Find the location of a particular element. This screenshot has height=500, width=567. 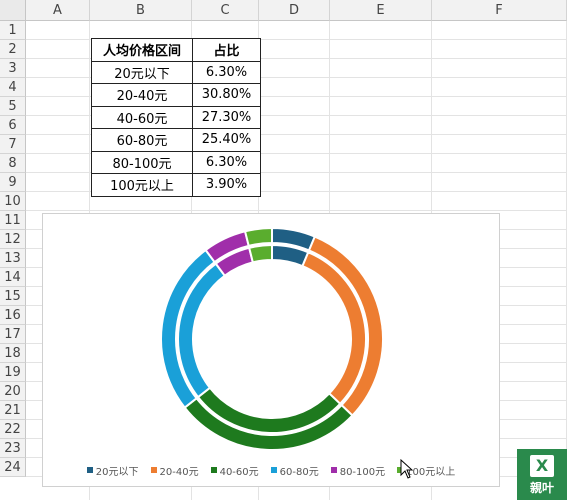

row-header-17: 17 is located at coordinates (13, 334).